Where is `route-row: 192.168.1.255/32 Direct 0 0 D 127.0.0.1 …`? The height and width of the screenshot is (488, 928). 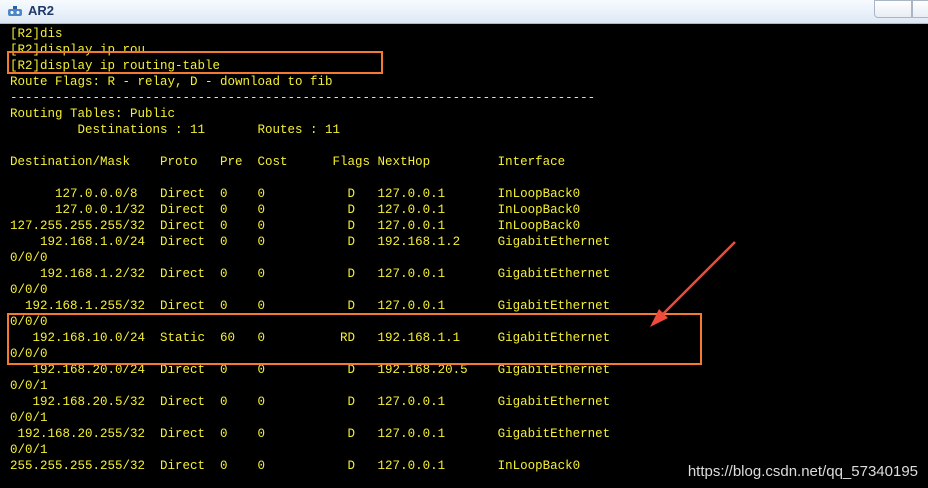 route-row: 192.168.1.255/32 Direct 0 0 D 127.0.0.1 … is located at coordinates (310, 306).